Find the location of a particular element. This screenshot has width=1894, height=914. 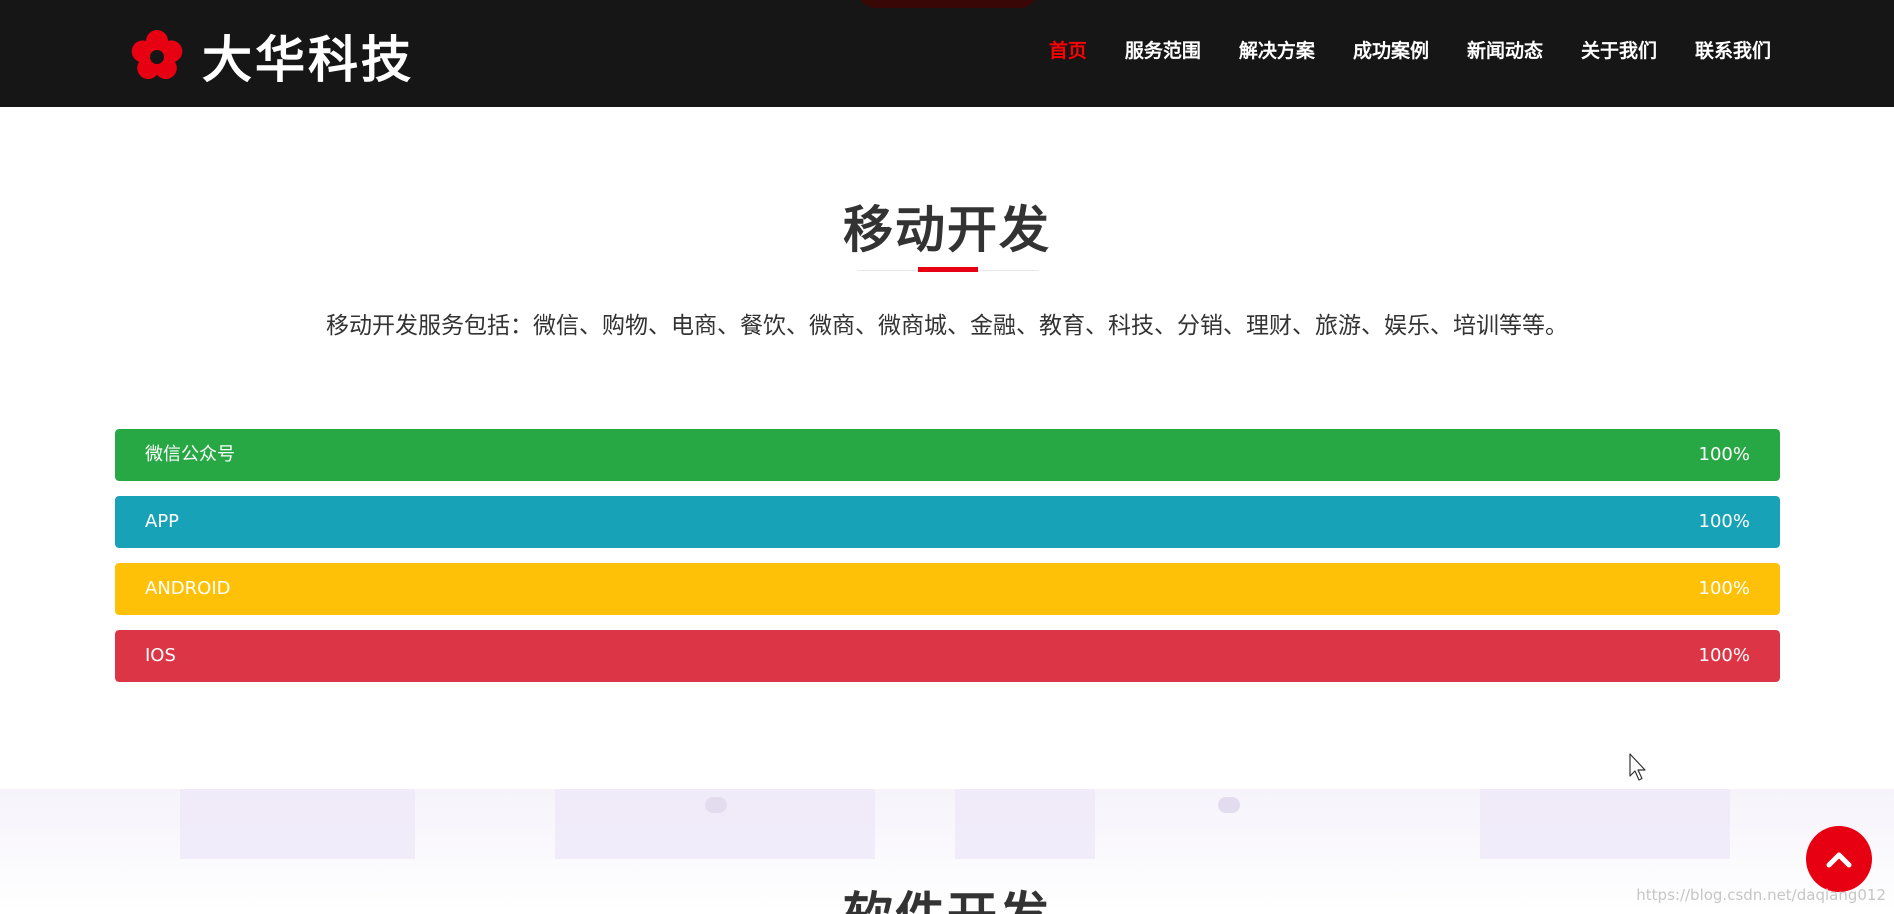

main-nav: 首页 服务范围 解决方案 成功案例 新闻动态 关于我们 联系我们 is located at coordinates (1410, 49).